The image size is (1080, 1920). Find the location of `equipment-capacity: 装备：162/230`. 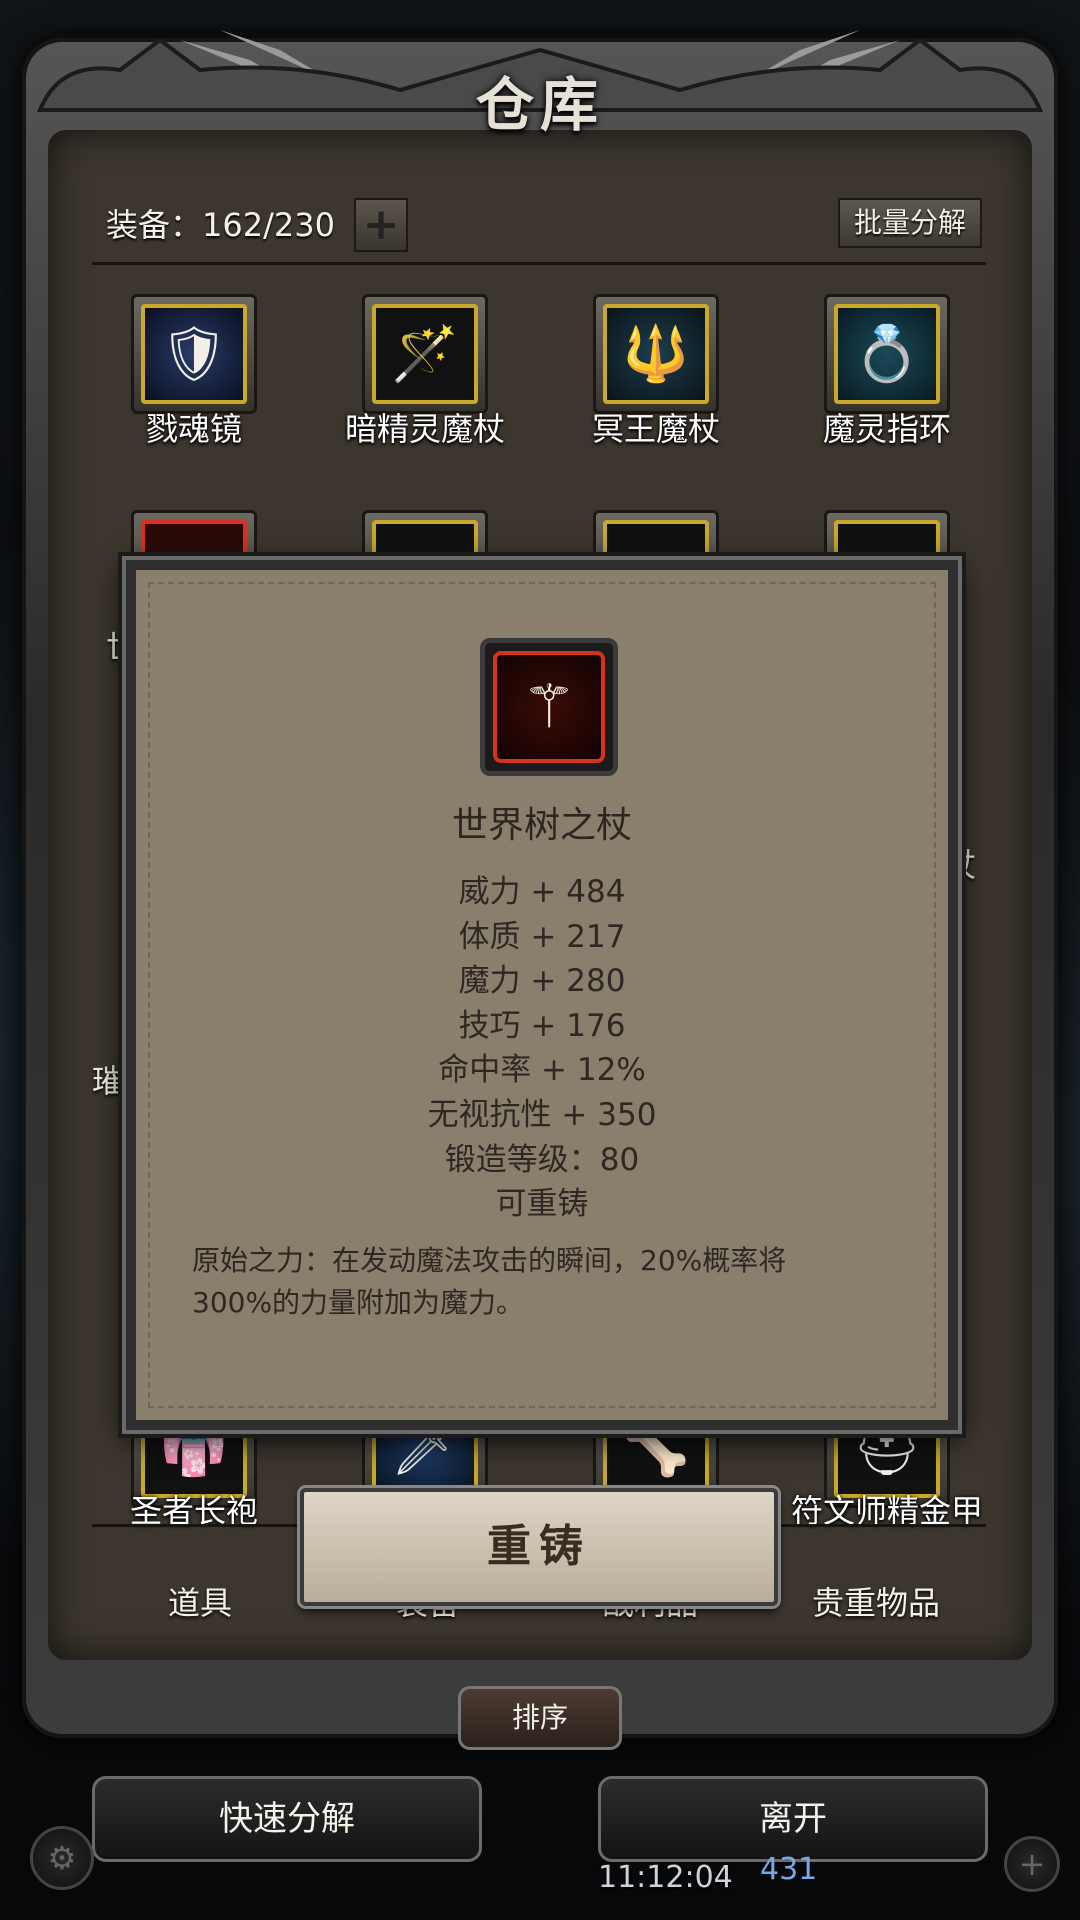

equipment-capacity: 装备：162/230 is located at coordinates (220, 225).